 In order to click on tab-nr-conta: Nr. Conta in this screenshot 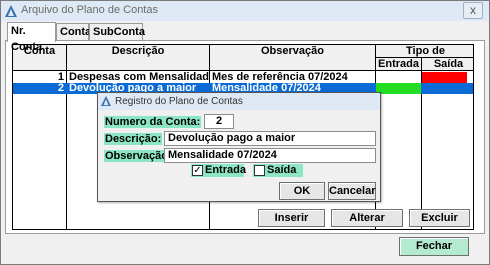, I will do `click(31, 37)`.